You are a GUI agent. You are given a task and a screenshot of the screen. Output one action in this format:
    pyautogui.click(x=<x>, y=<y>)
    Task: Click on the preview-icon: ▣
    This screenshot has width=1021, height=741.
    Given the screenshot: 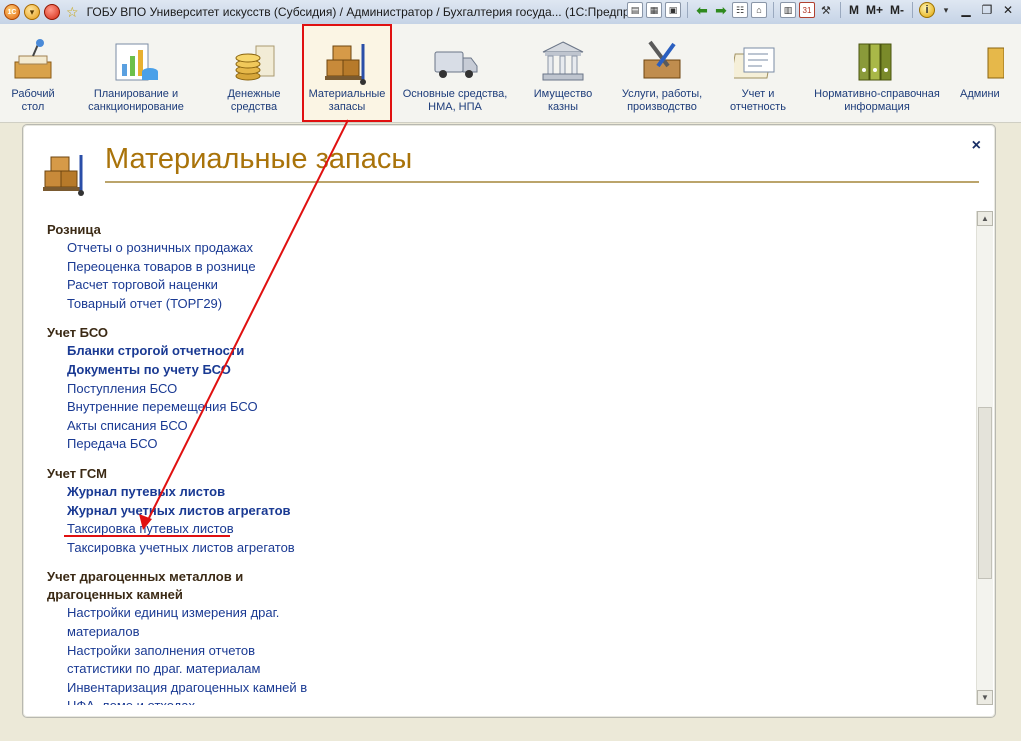 What is the action you would take?
    pyautogui.click(x=672, y=10)
    